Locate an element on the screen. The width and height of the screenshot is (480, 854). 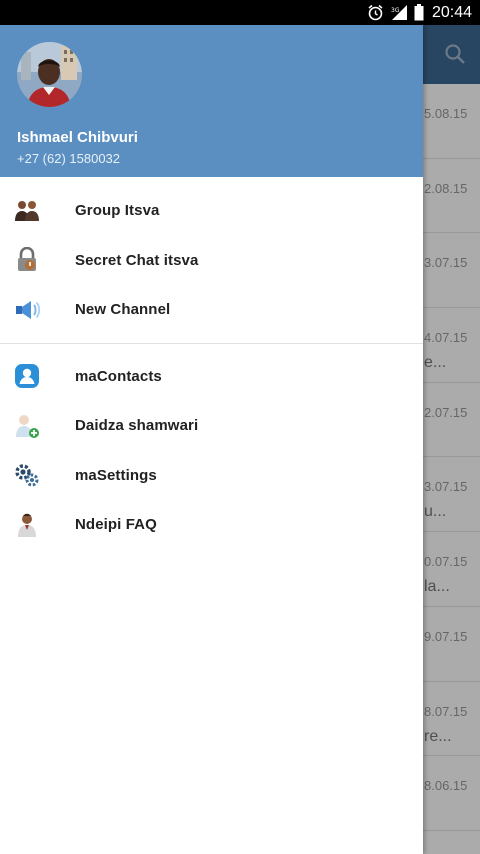
menu-item-secret-chat: Secret Chat itsva is located at coordinates (211, 261).